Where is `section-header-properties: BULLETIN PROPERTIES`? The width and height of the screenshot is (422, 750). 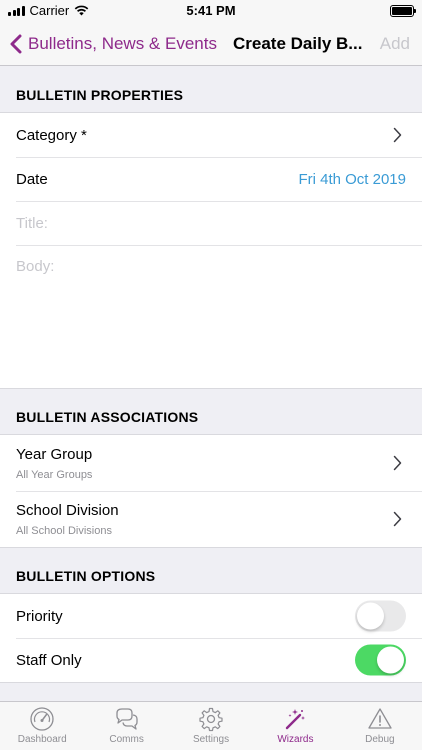
section-header-properties: BULLETIN PROPERTIES is located at coordinates (211, 90).